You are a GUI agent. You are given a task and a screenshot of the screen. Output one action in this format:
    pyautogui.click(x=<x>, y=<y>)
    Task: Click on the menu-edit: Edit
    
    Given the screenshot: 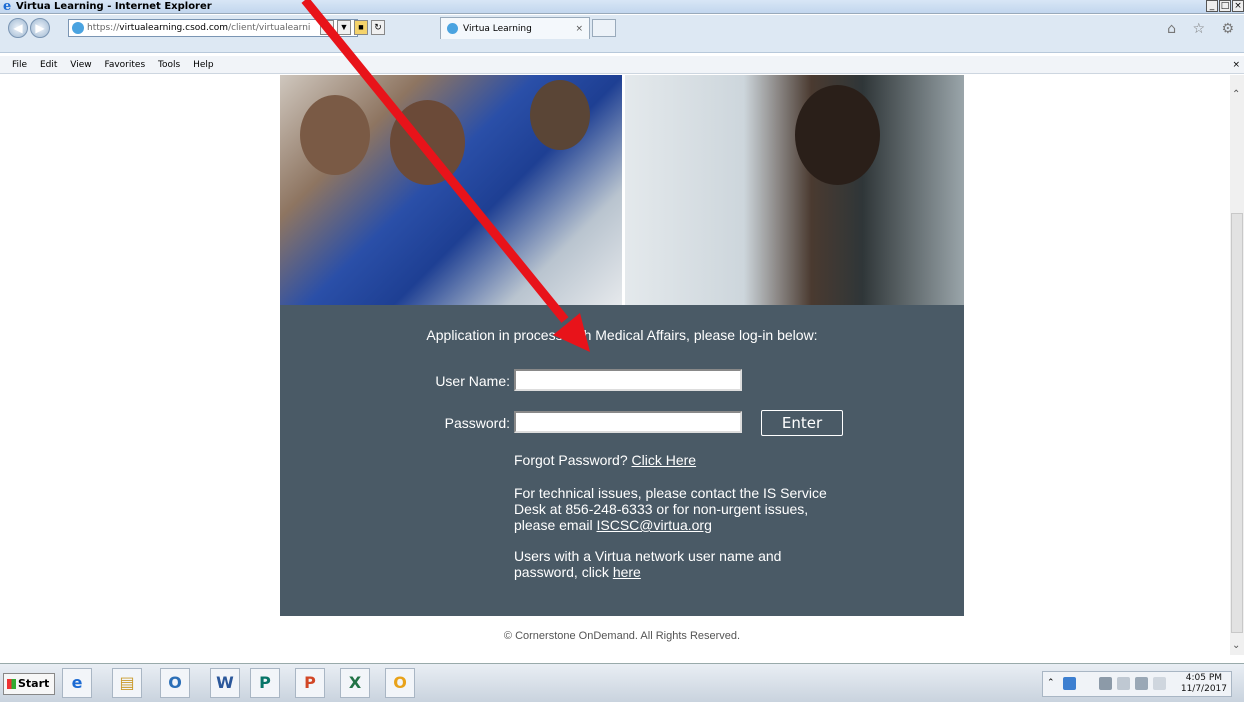 What is the action you would take?
    pyautogui.click(x=48, y=65)
    